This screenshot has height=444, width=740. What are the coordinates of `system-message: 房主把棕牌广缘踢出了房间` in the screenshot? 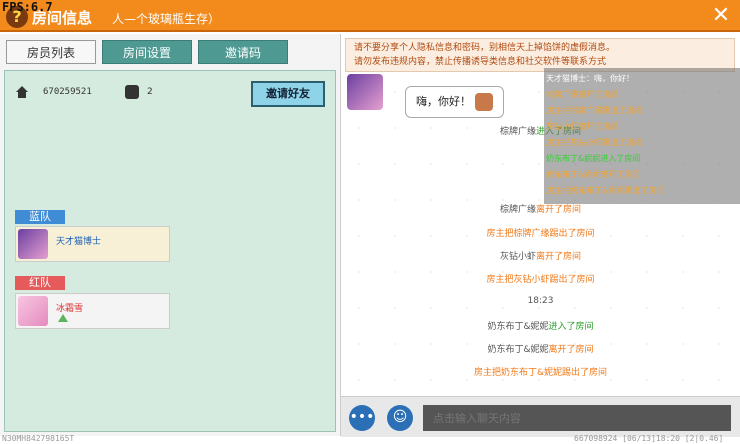 It's located at (540, 234).